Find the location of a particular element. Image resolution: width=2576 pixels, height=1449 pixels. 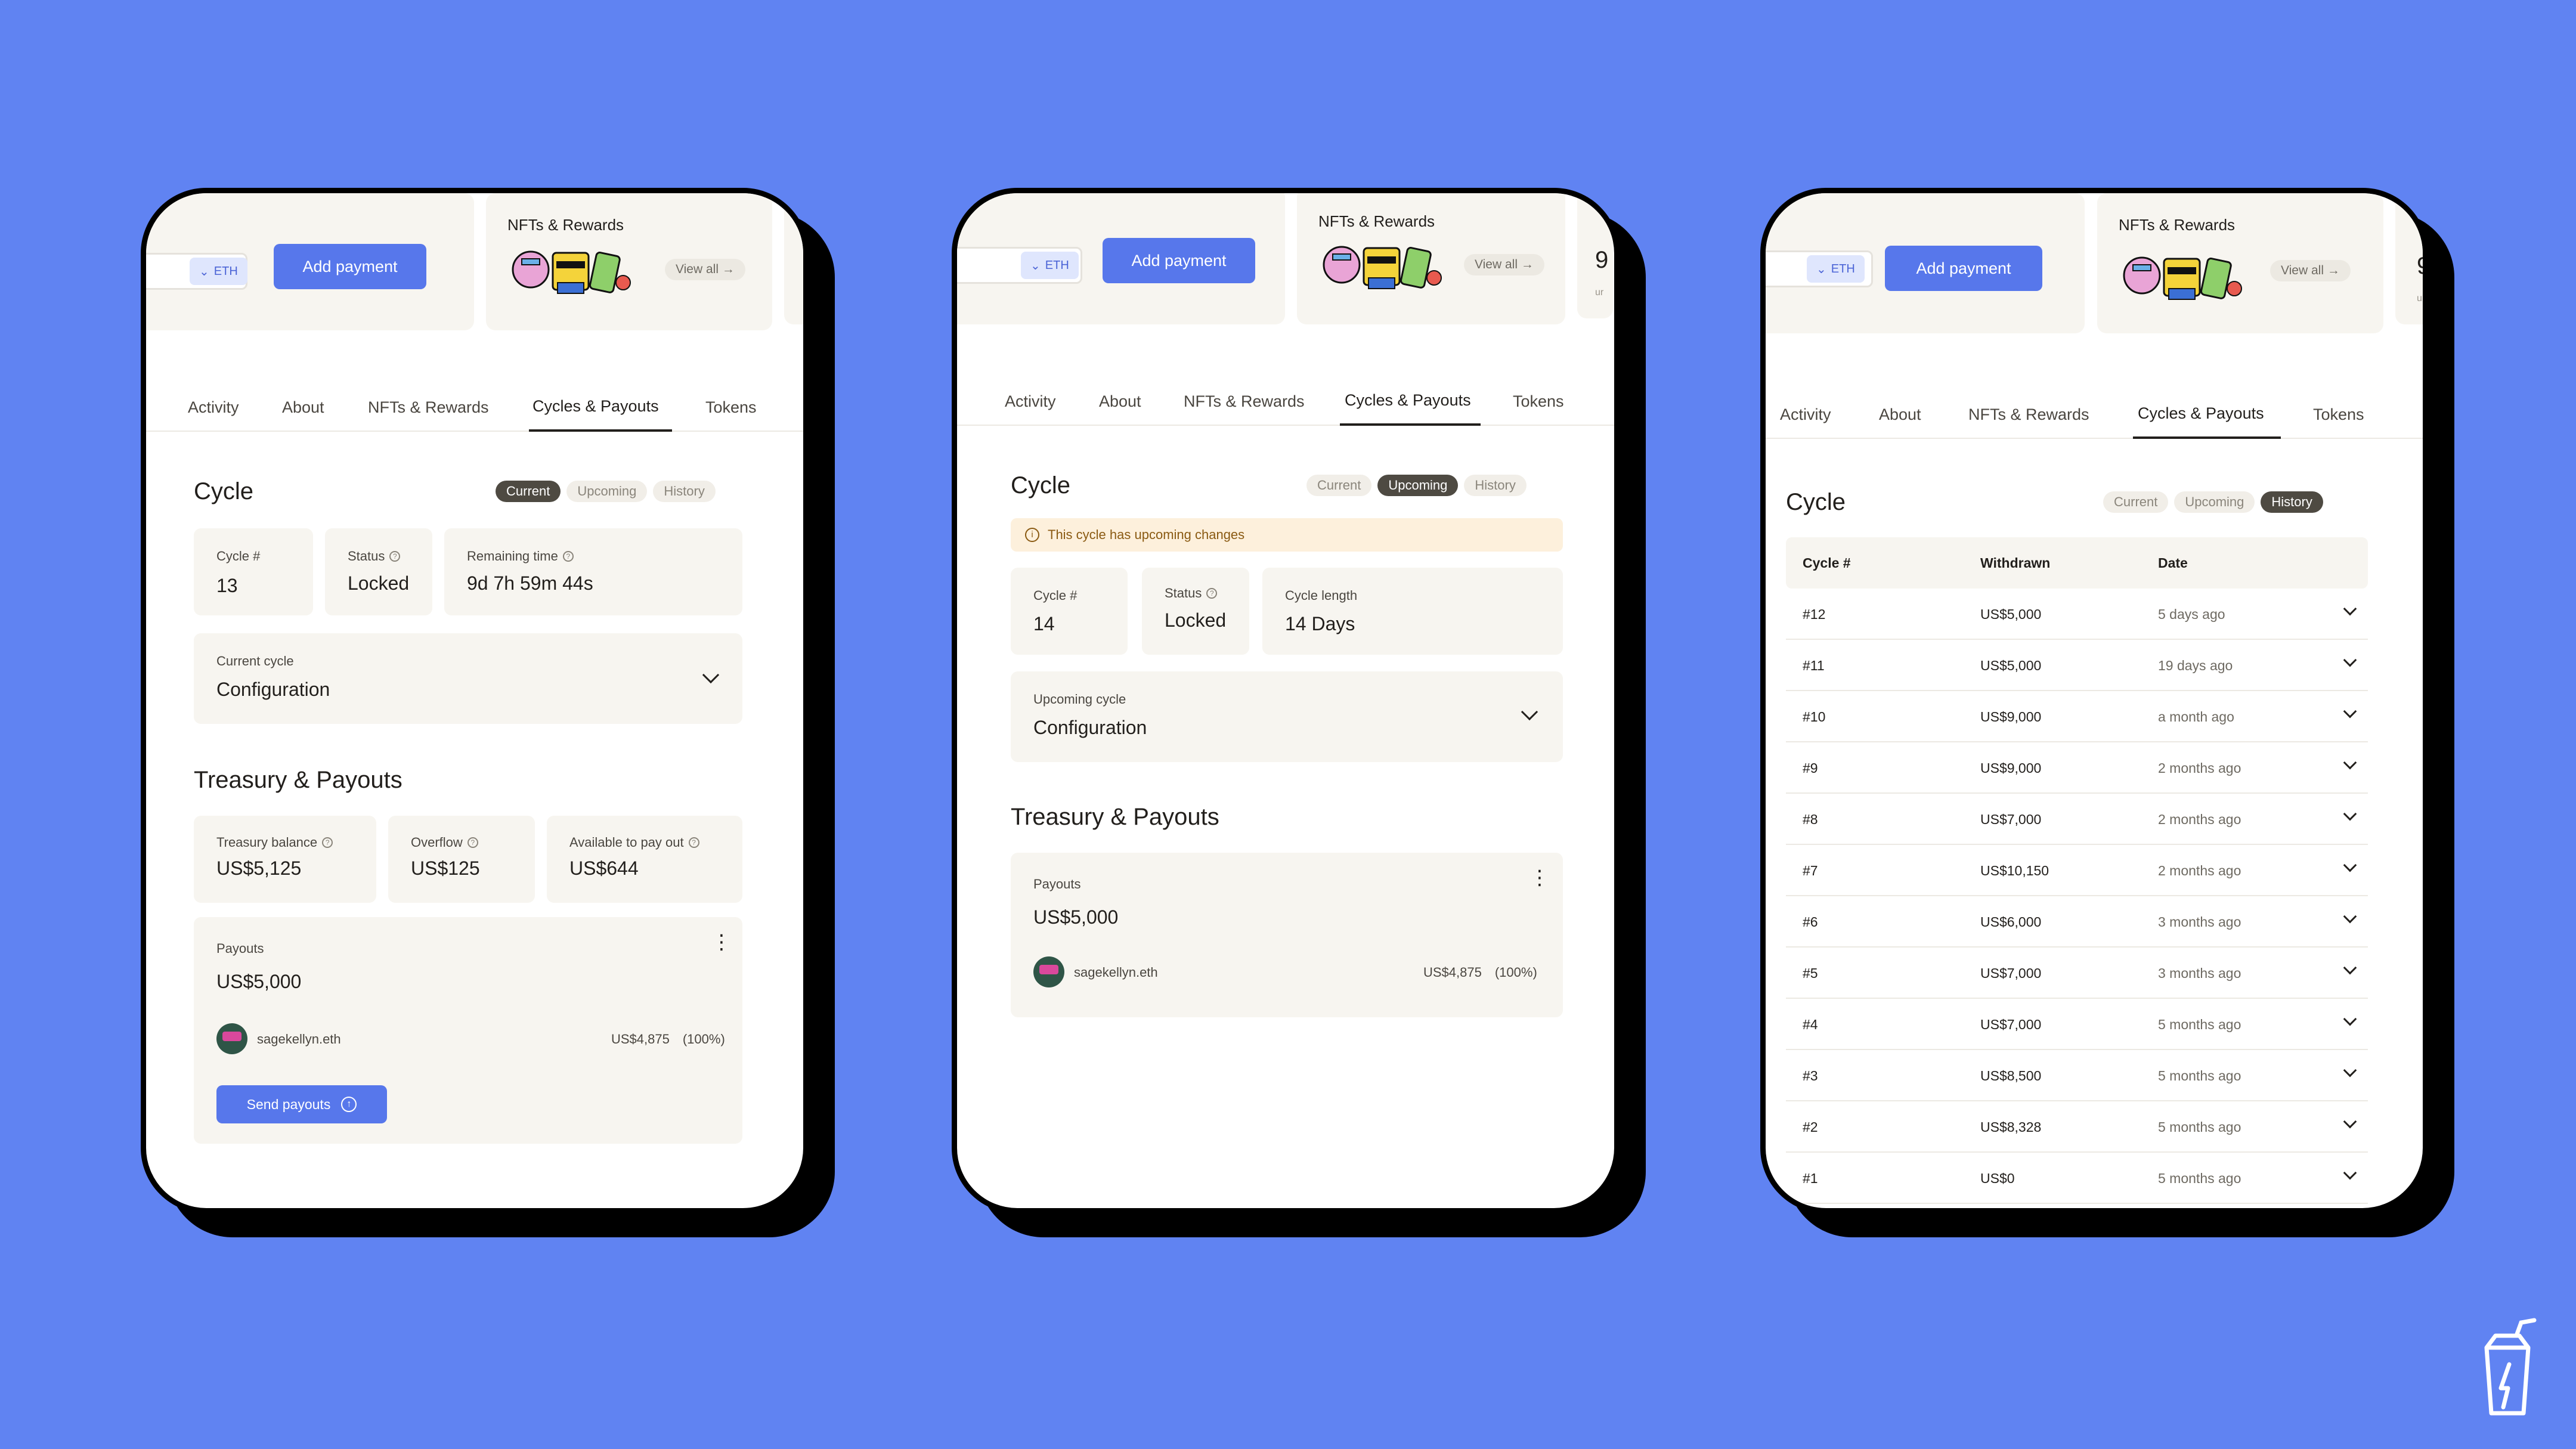

cycle-cell: #11 is located at coordinates (1814, 666).